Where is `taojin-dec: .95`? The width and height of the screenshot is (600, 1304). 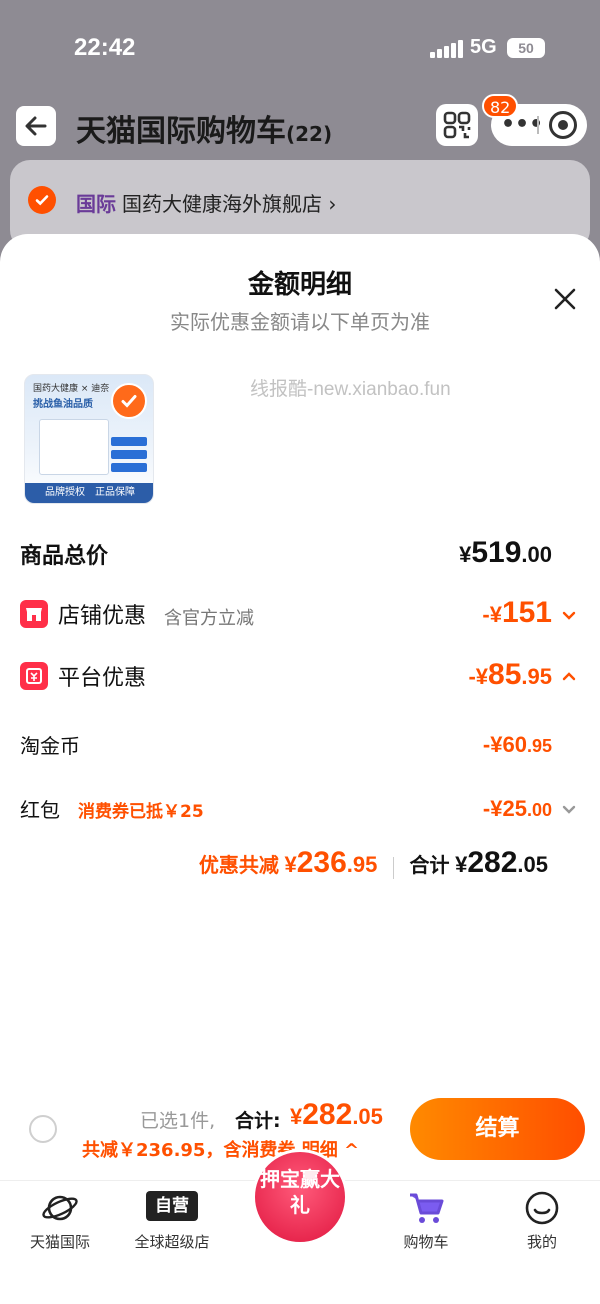
taojin-dec: .95 is located at coordinates (539, 746).